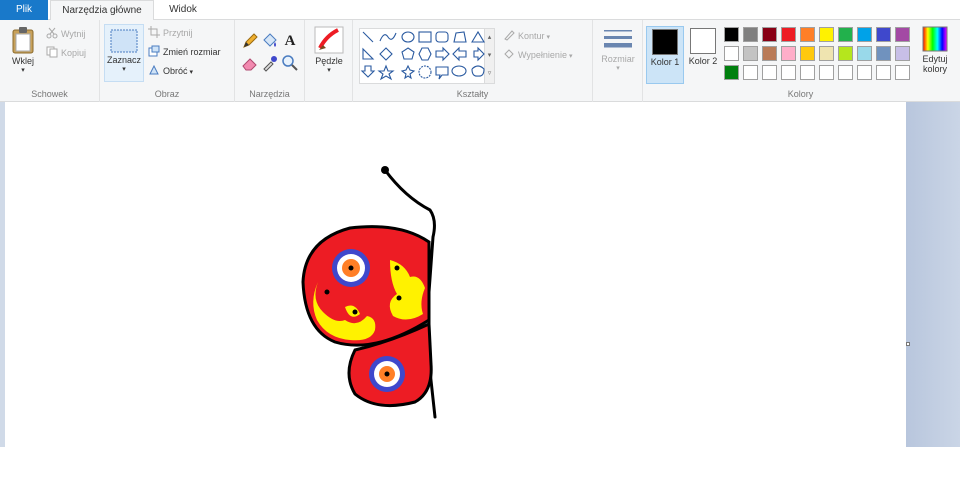 The image size is (960, 497). Describe the element at coordinates (703, 55) in the screenshot. I see `color2-button: Kolor 2` at that location.